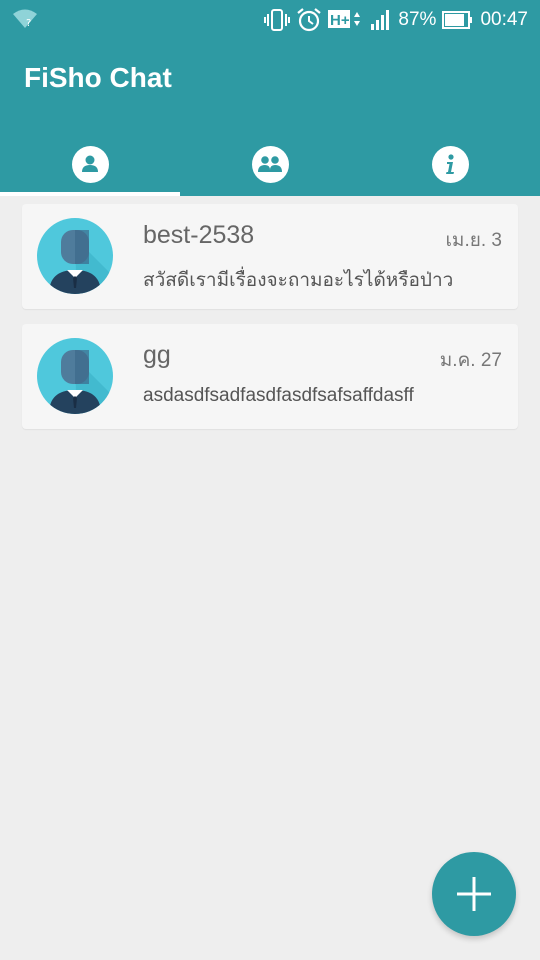 The image size is (540, 960). I want to click on chat-date: ม.ค. 27, so click(470, 360).